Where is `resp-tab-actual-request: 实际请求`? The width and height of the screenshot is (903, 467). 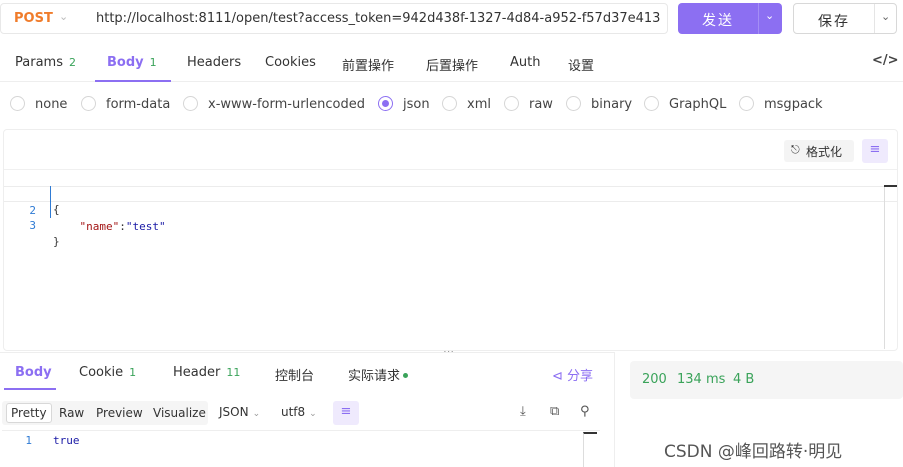
resp-tab-actual-request: 实际请求 is located at coordinates (378, 374).